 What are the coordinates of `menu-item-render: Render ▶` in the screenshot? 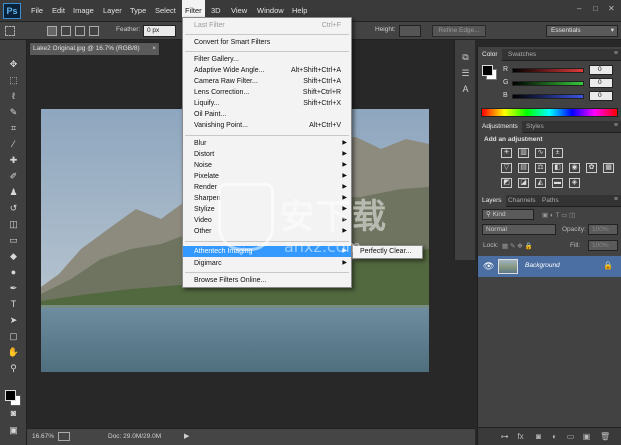 It's located at (267, 187).